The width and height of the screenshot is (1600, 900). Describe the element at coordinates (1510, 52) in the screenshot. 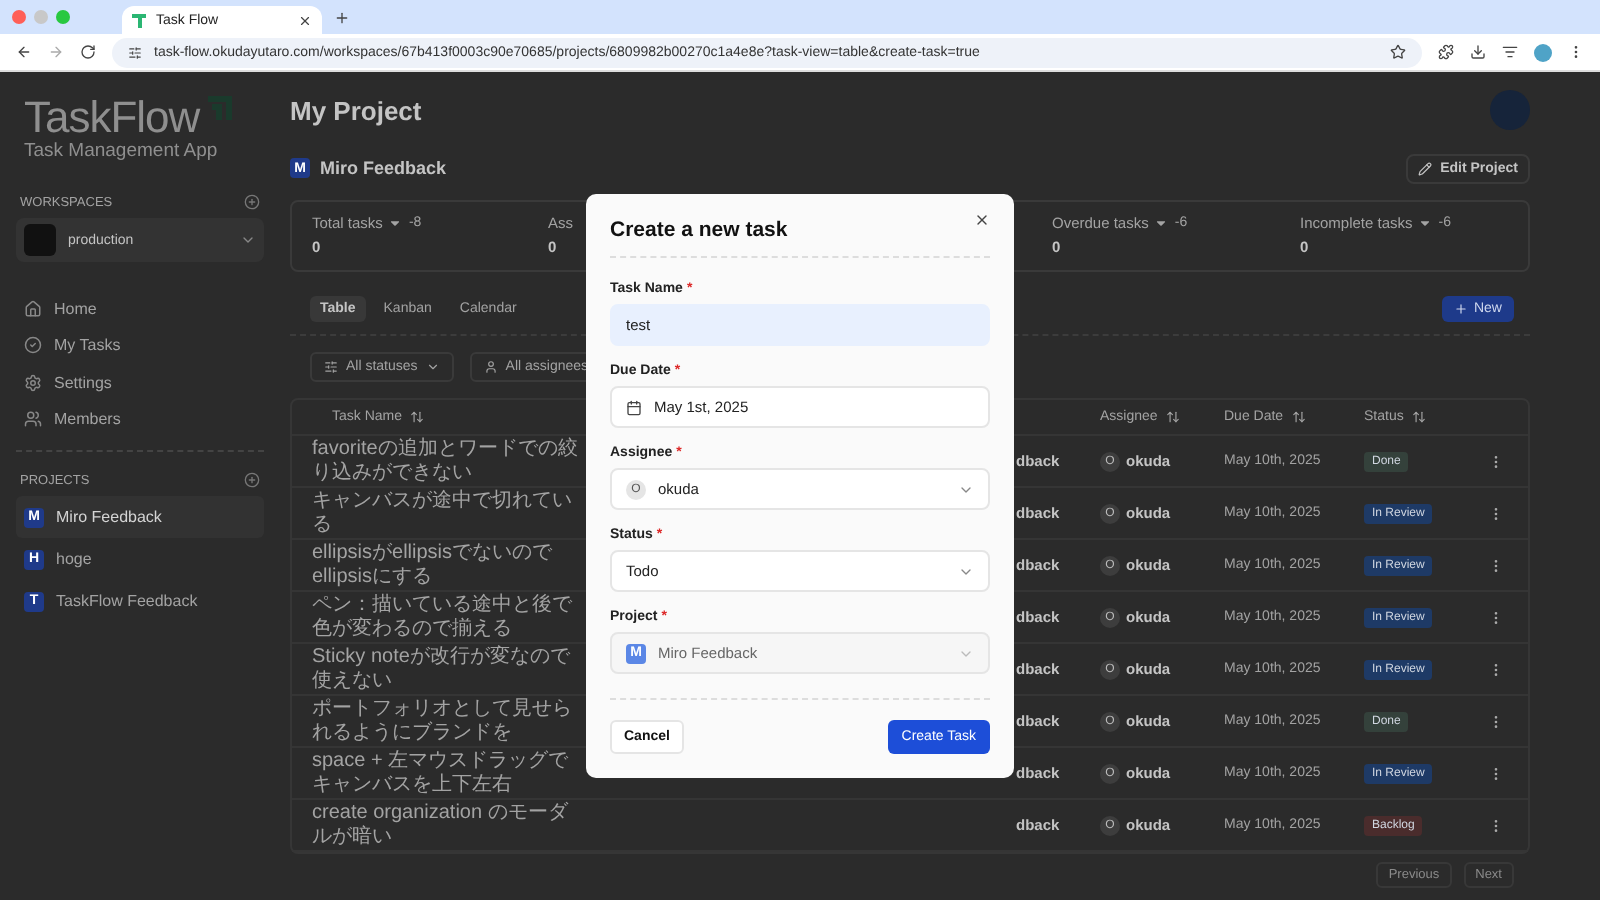

I see `list-icon` at that location.